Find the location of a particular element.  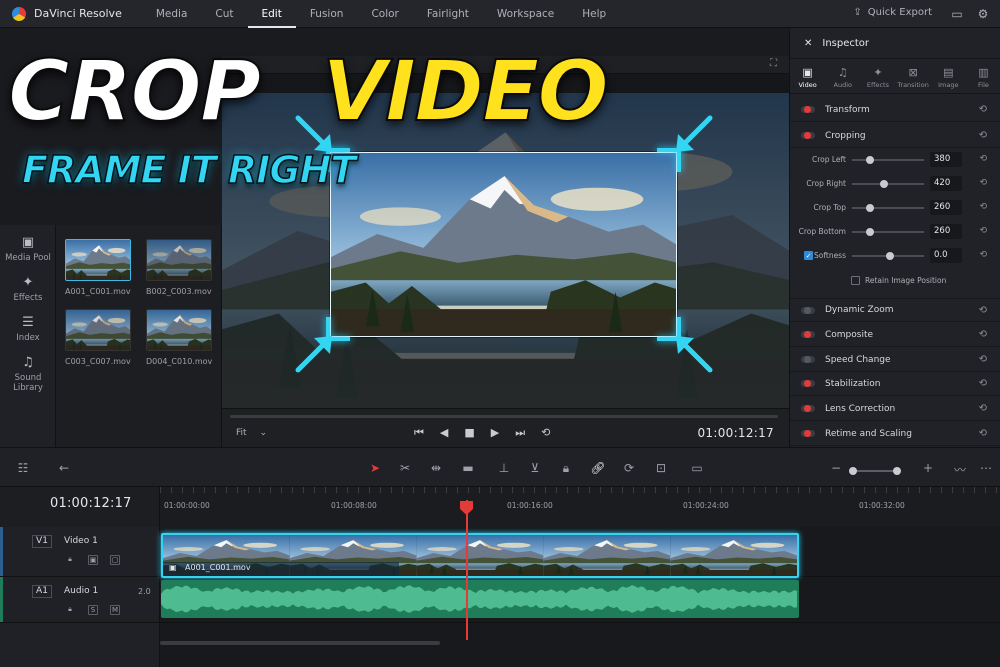

cropping-toggle is located at coordinates (808, 135).